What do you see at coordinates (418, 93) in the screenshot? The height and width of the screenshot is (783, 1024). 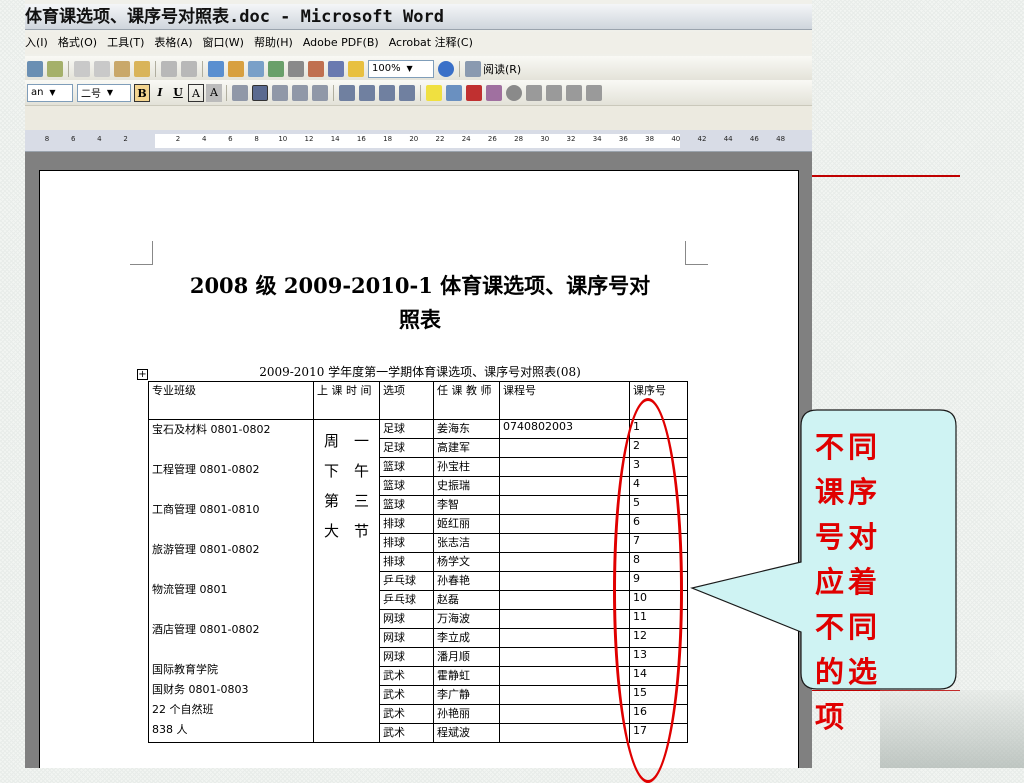 I see `formatting-toolbar: an ▼ 二号 ▼ B I U A A` at bounding box center [418, 93].